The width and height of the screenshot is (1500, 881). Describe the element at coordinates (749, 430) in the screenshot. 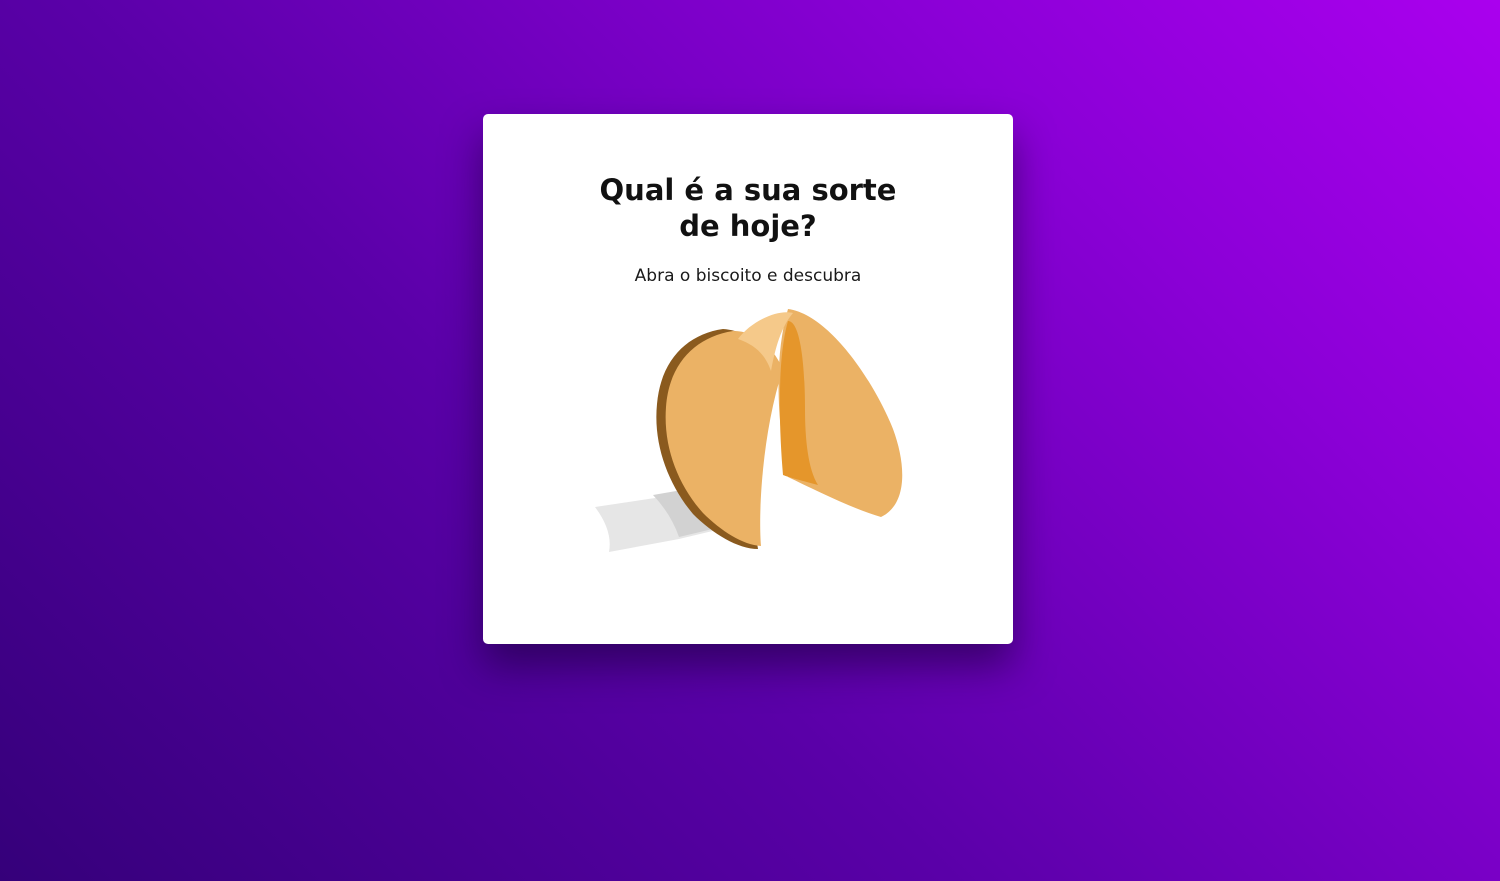

I see `fortune-cookie-icon` at that location.